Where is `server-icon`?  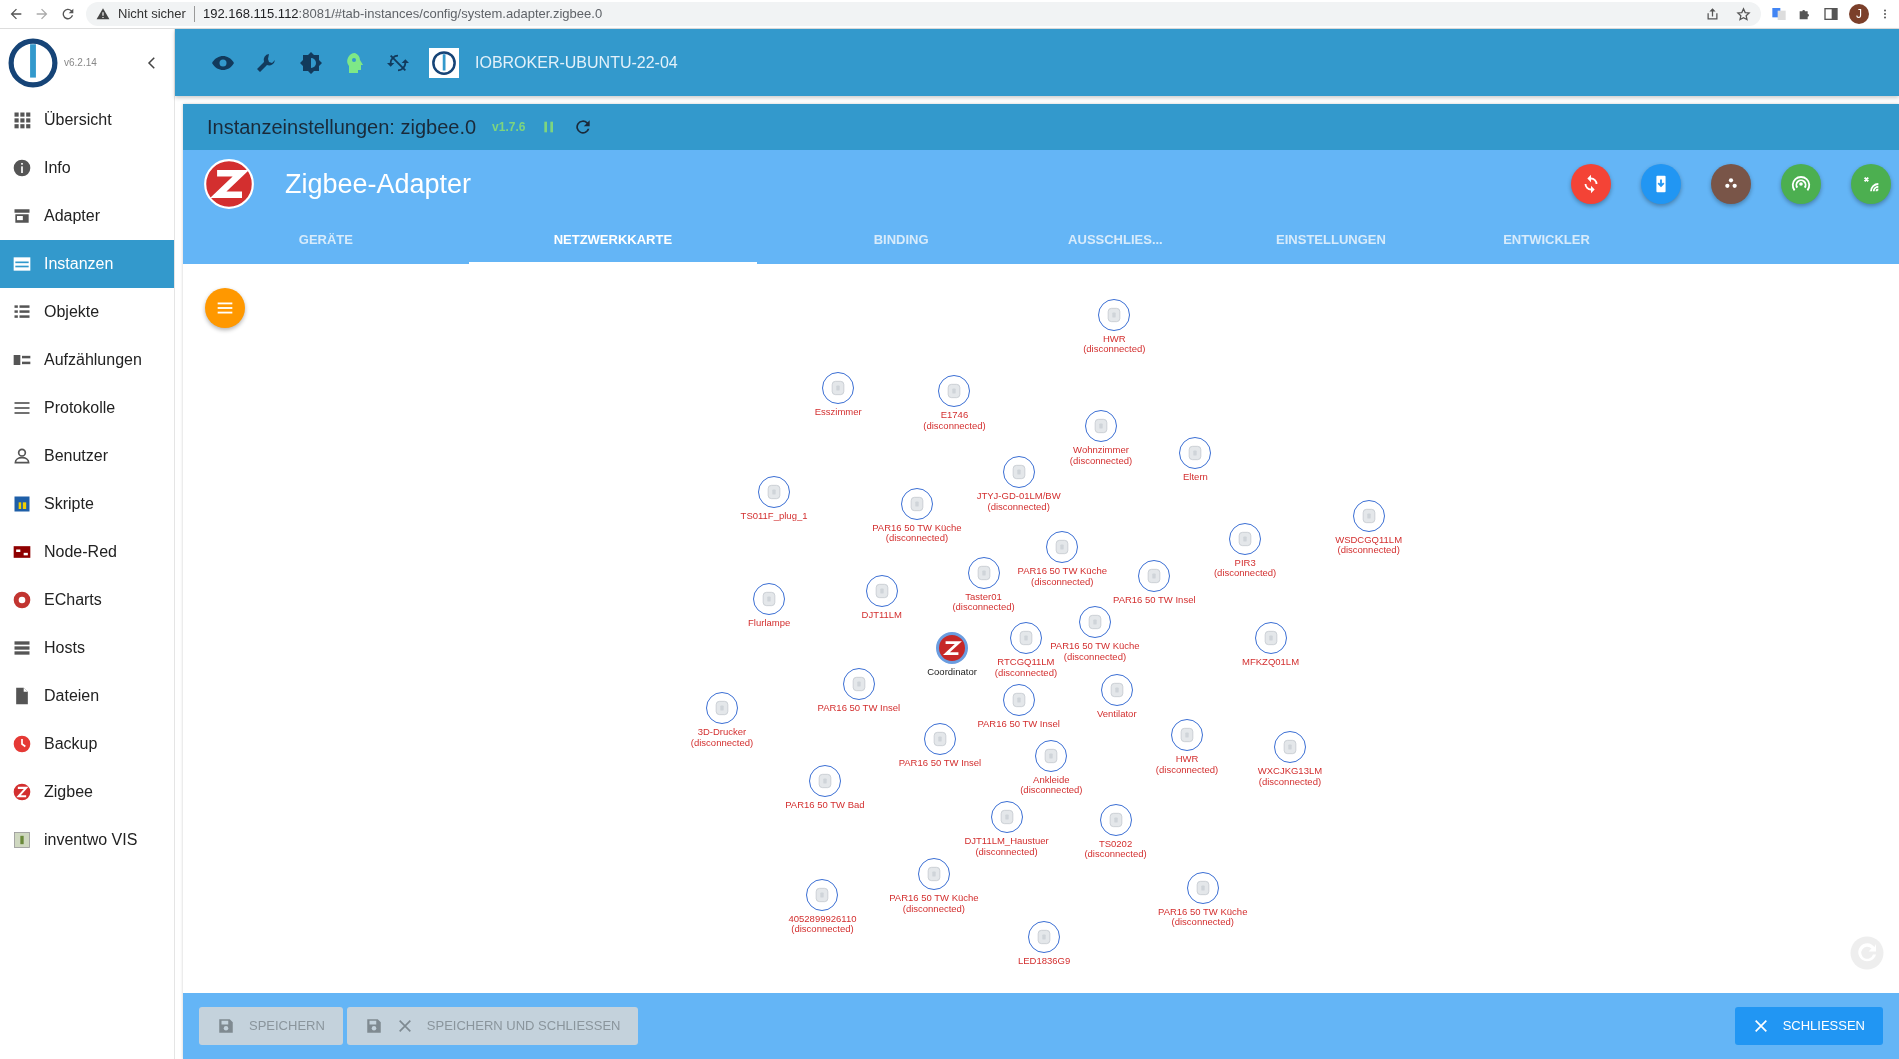
server-icon is located at coordinates (22, 648).